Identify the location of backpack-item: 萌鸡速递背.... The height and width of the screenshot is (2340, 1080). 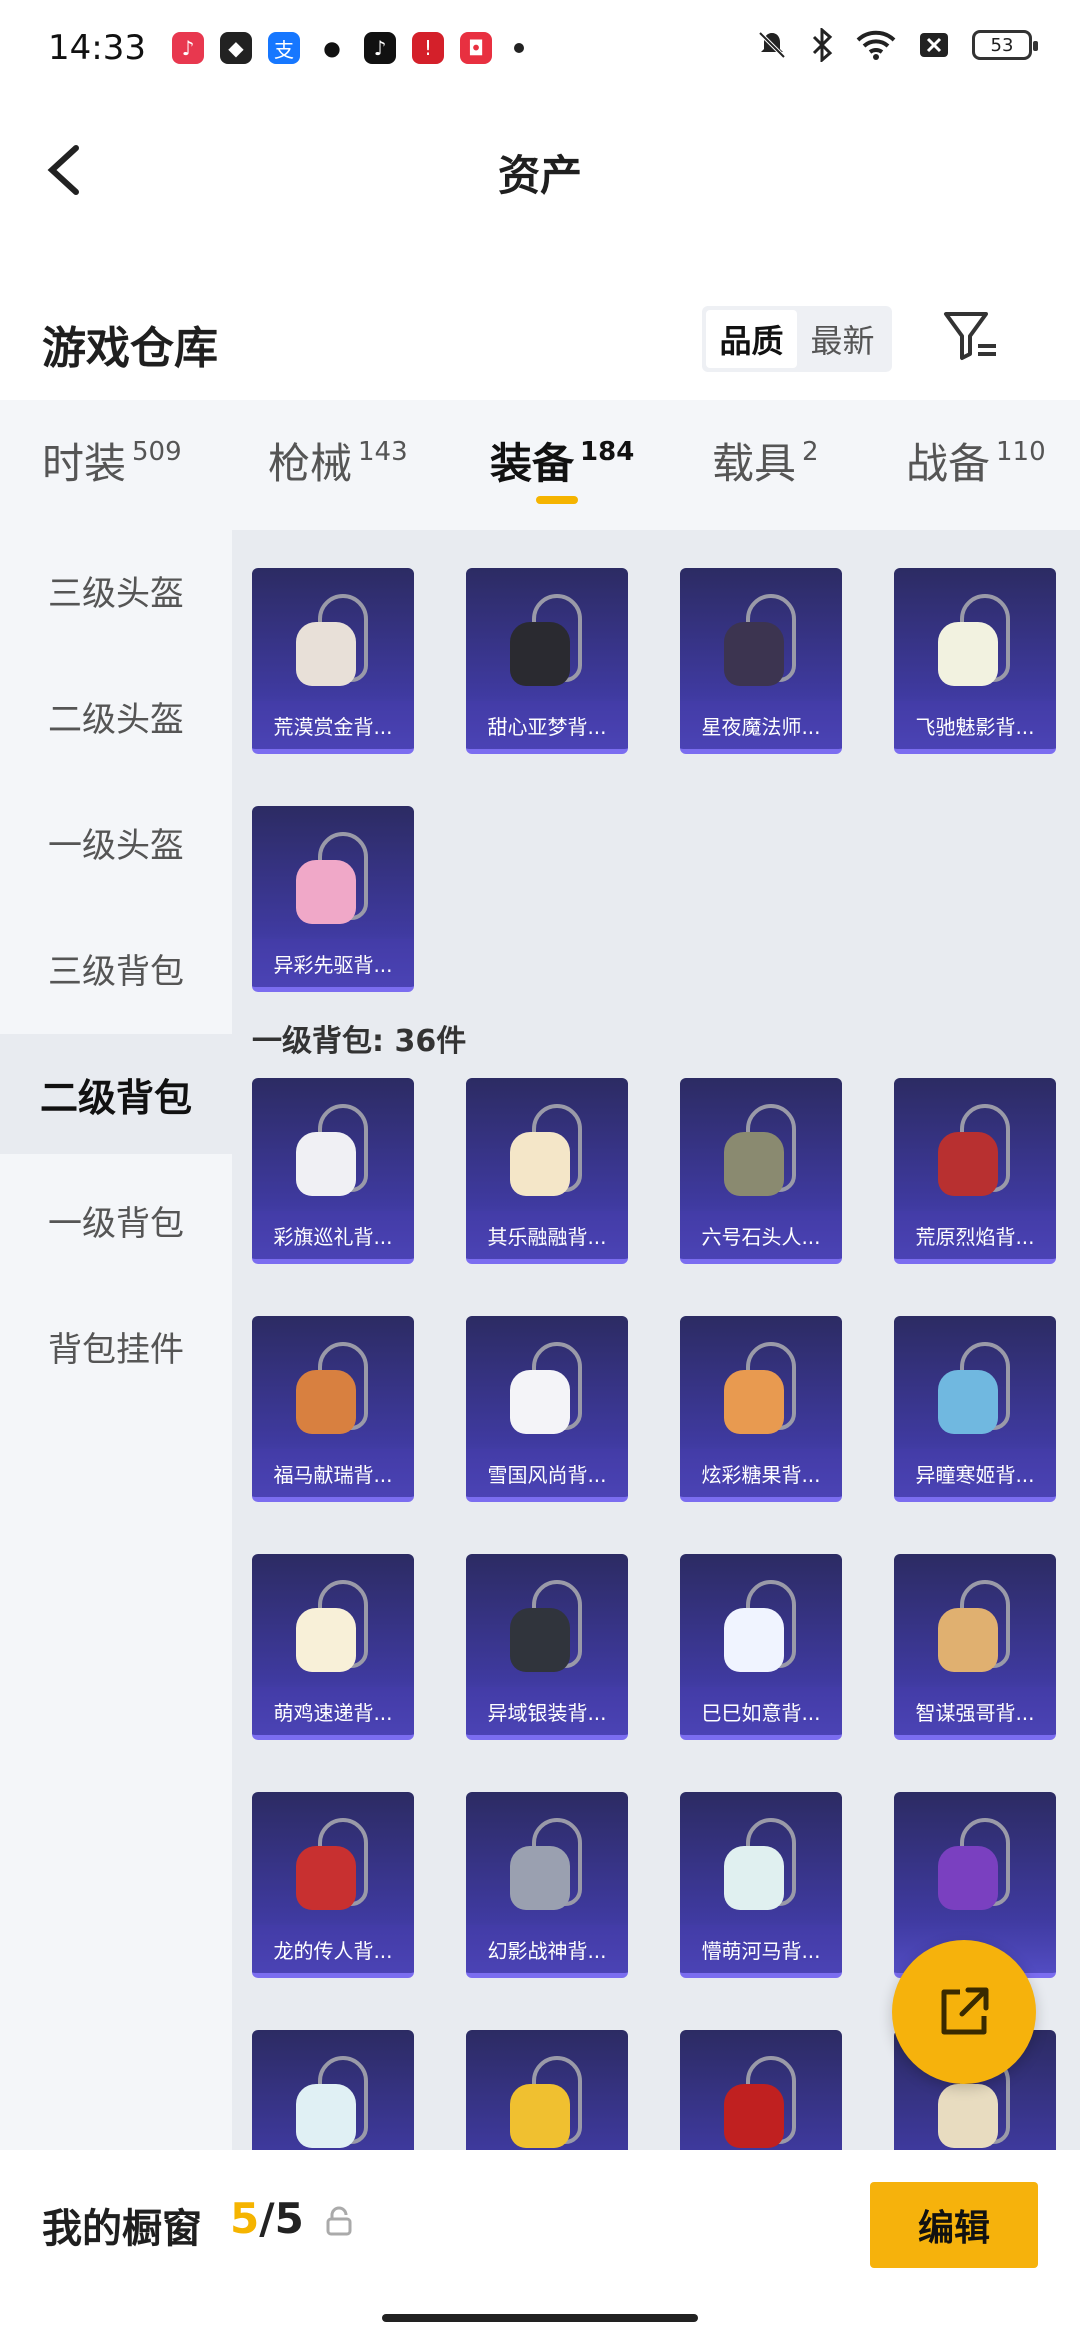
(333, 1647).